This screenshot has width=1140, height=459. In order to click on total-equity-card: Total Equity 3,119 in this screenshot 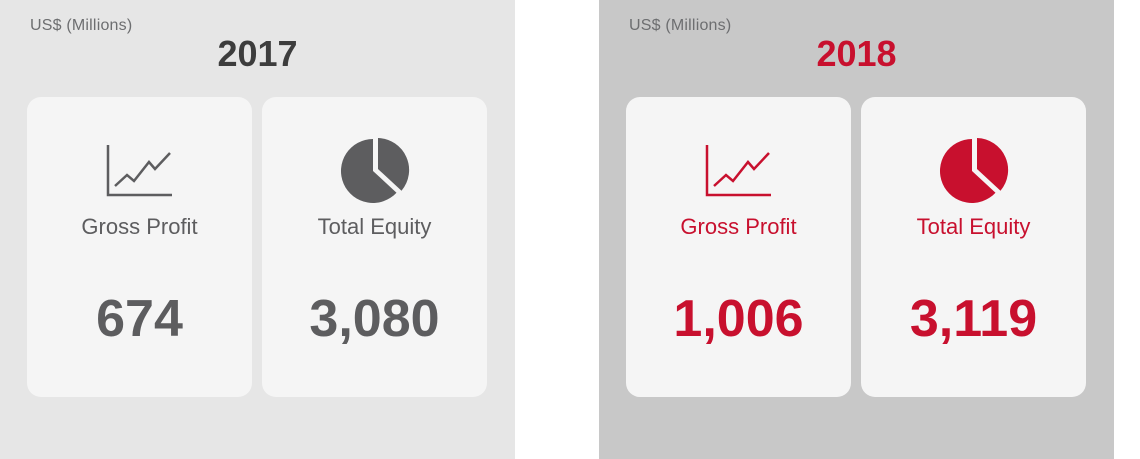, I will do `click(973, 247)`.